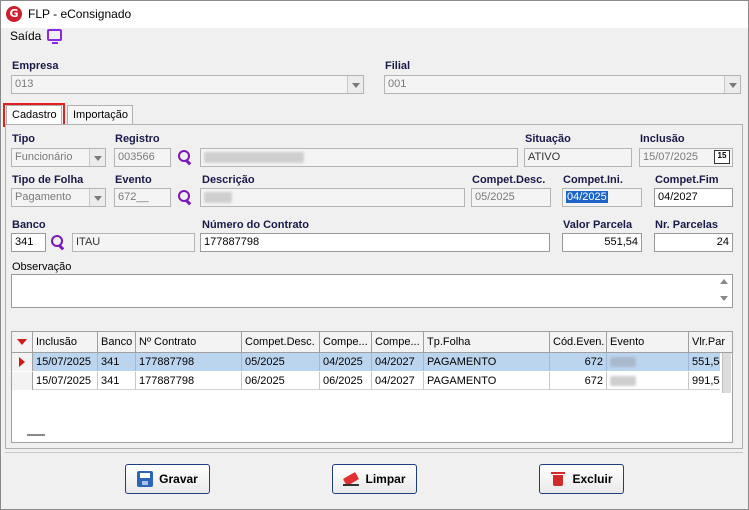  What do you see at coordinates (142, 157) in the screenshot?
I see `registro-input: 003566` at bounding box center [142, 157].